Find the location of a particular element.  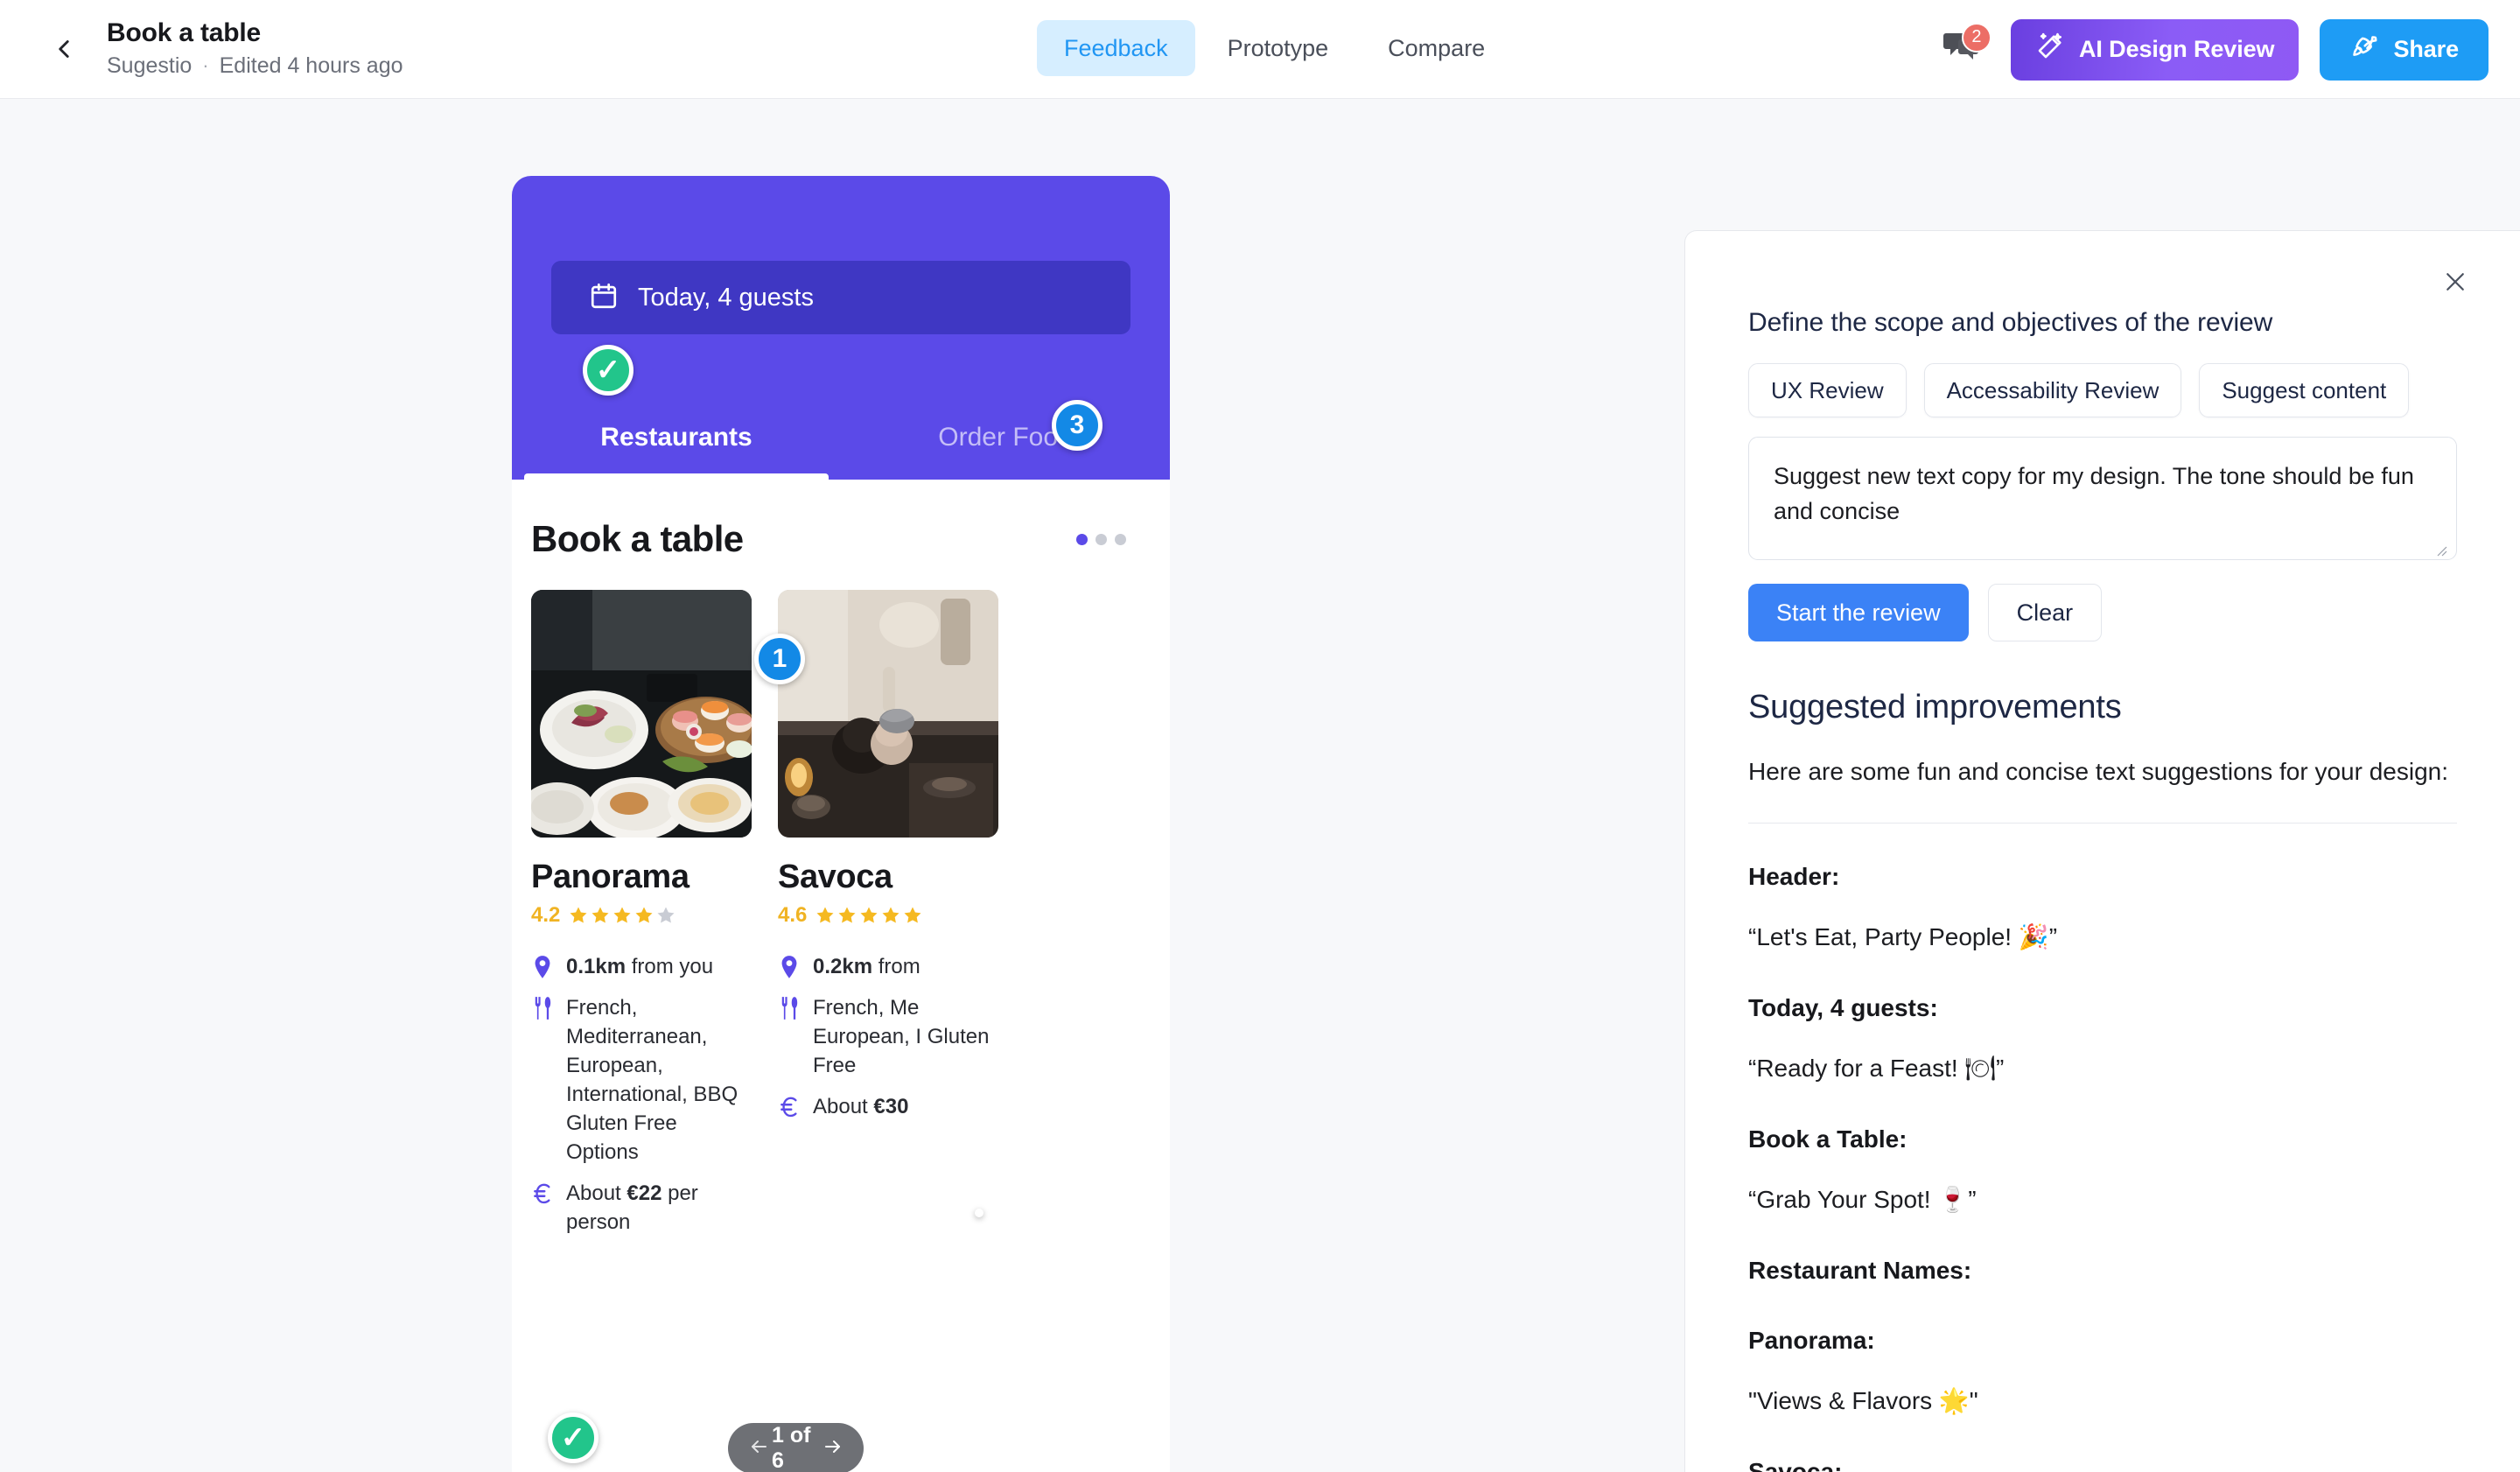

annotation-pin-check-2: ✓ is located at coordinates (573, 1438).